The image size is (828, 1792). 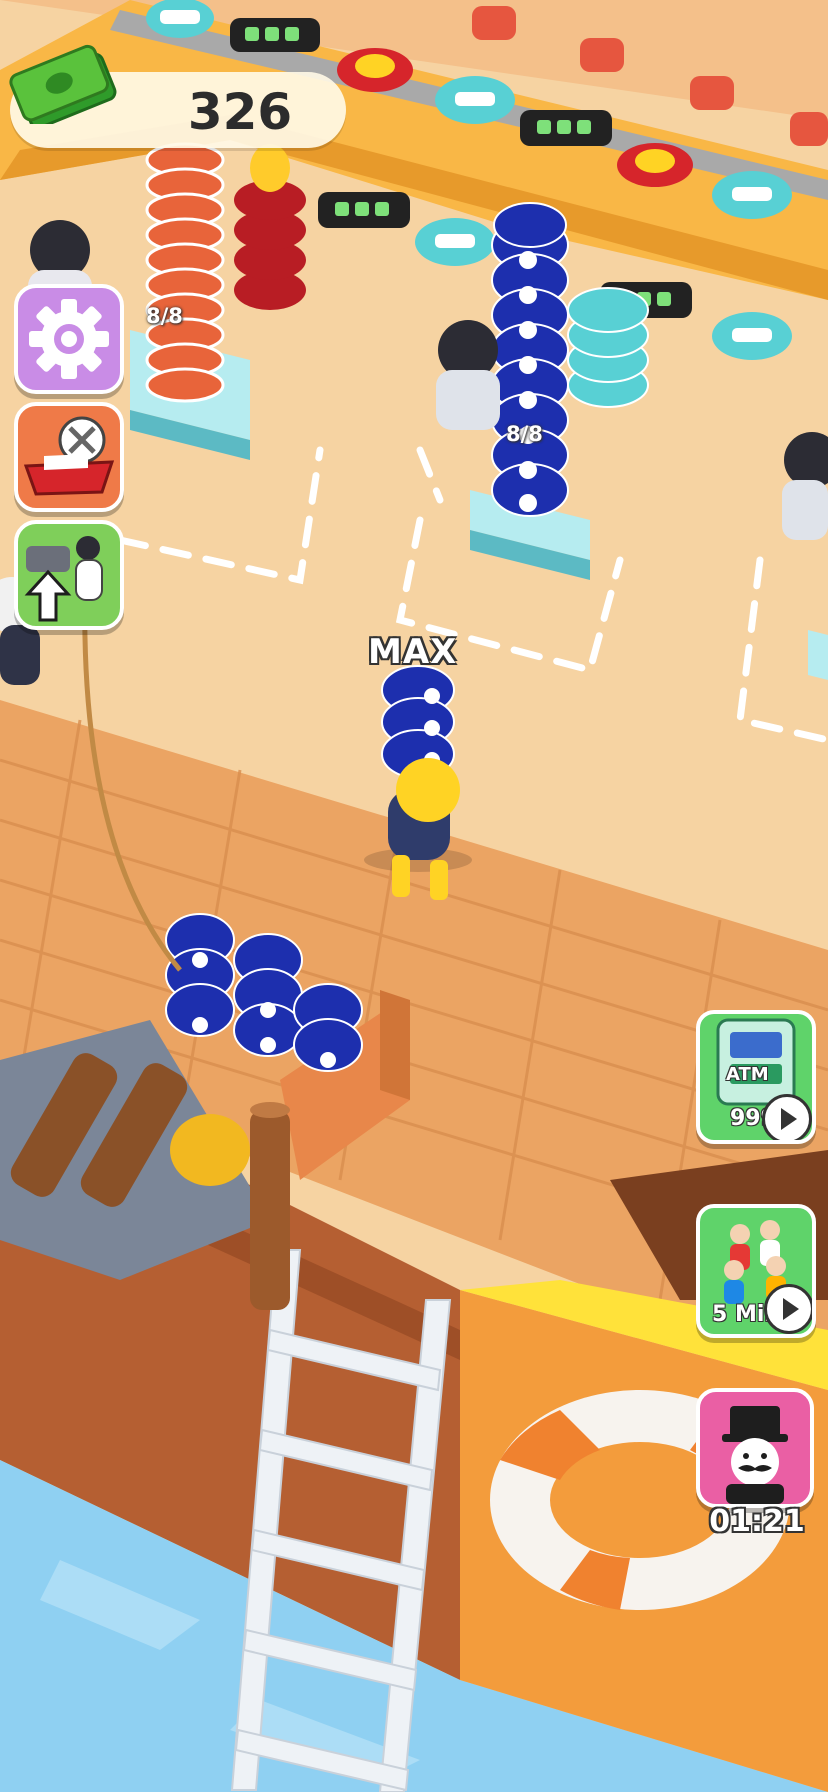 I want to click on staff-upgrade-icon, so click(x=63, y=579).